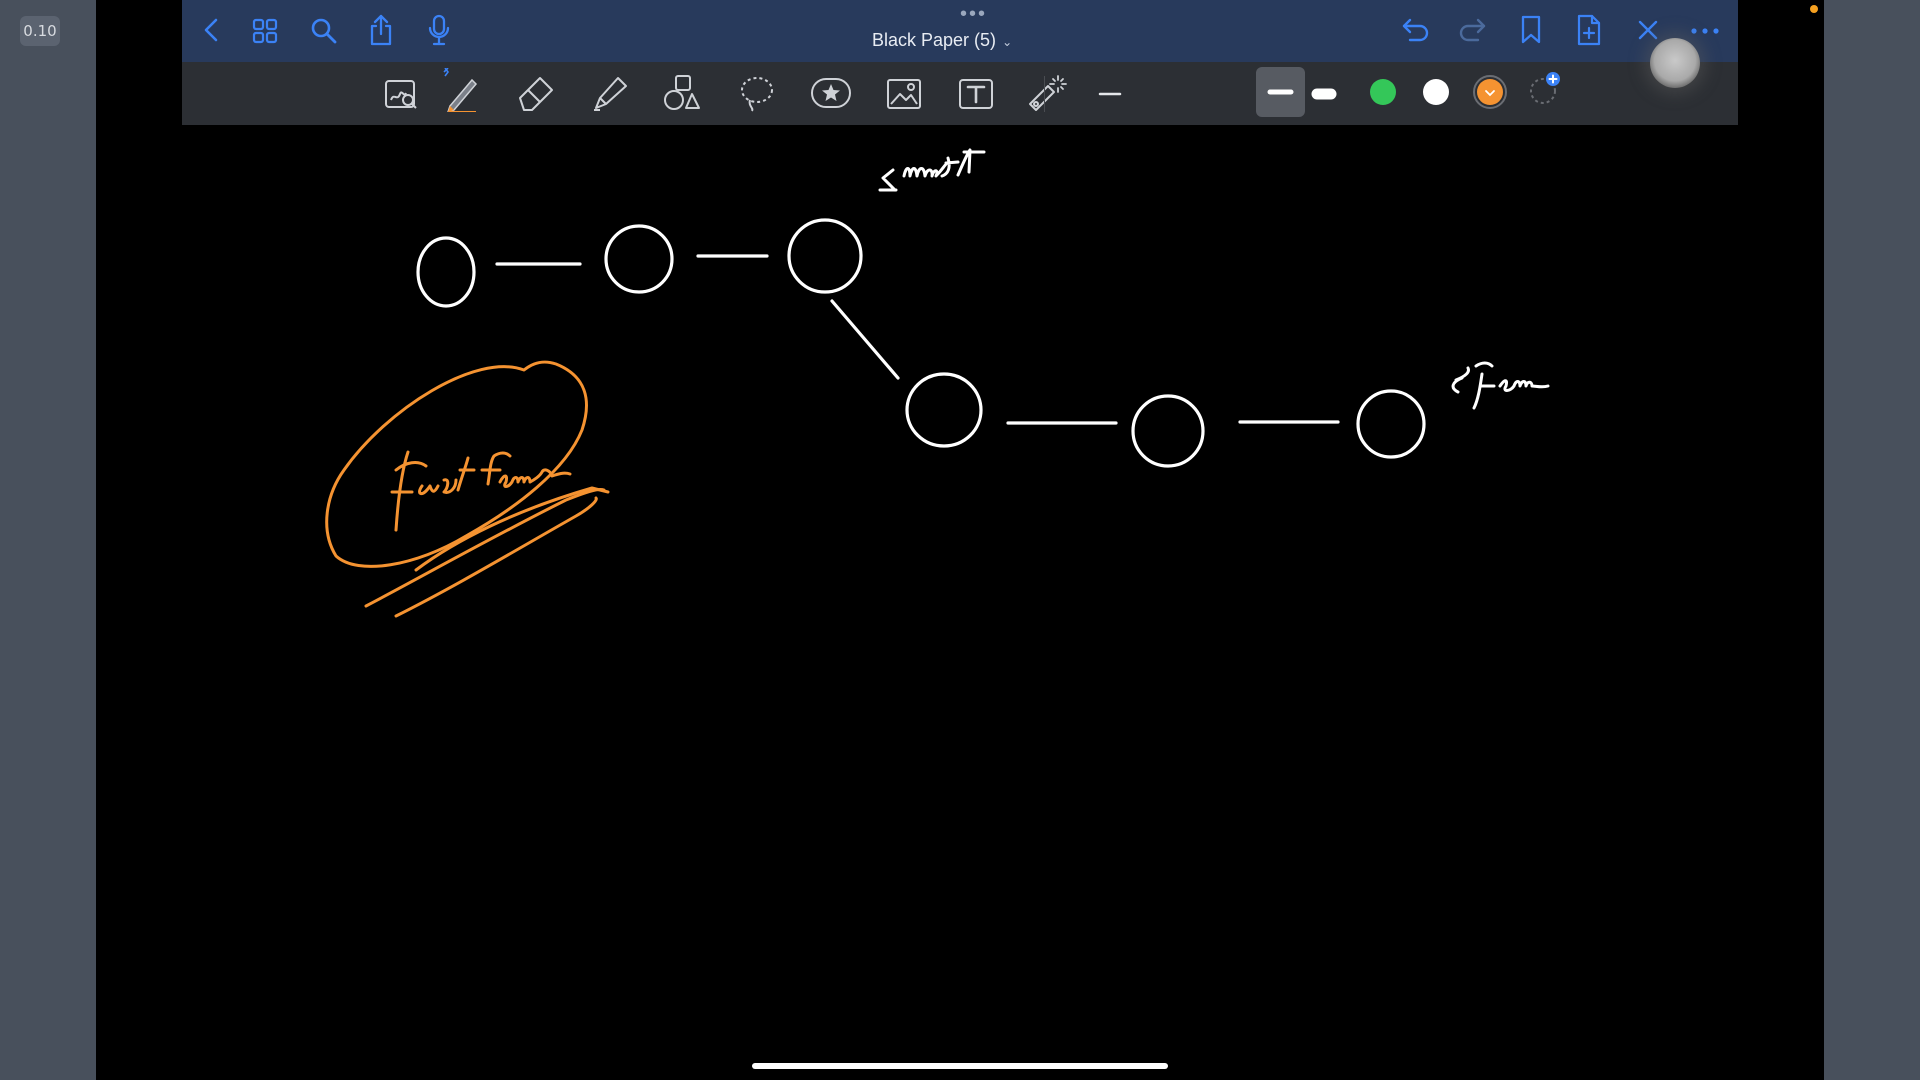  Describe the element at coordinates (1531, 30) in the screenshot. I see `bookmark-icon` at that location.